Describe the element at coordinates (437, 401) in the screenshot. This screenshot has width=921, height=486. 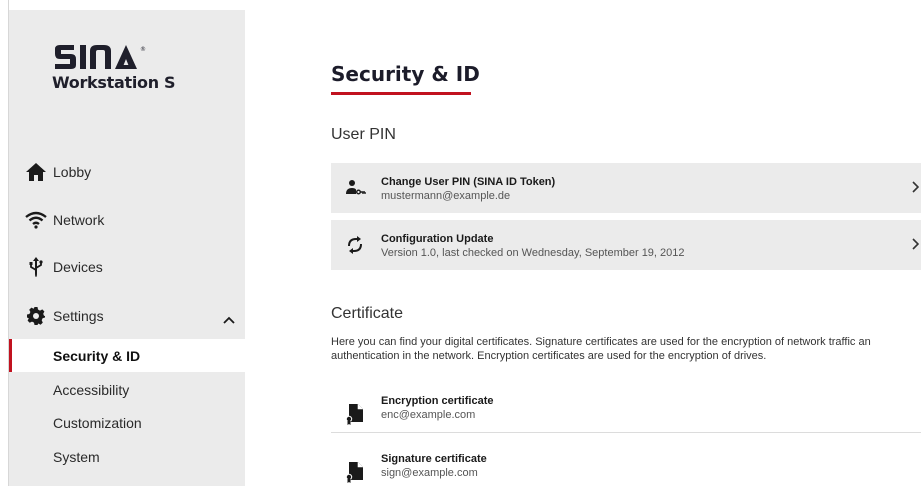
I see `certificate-title: Encryption certificate` at that location.